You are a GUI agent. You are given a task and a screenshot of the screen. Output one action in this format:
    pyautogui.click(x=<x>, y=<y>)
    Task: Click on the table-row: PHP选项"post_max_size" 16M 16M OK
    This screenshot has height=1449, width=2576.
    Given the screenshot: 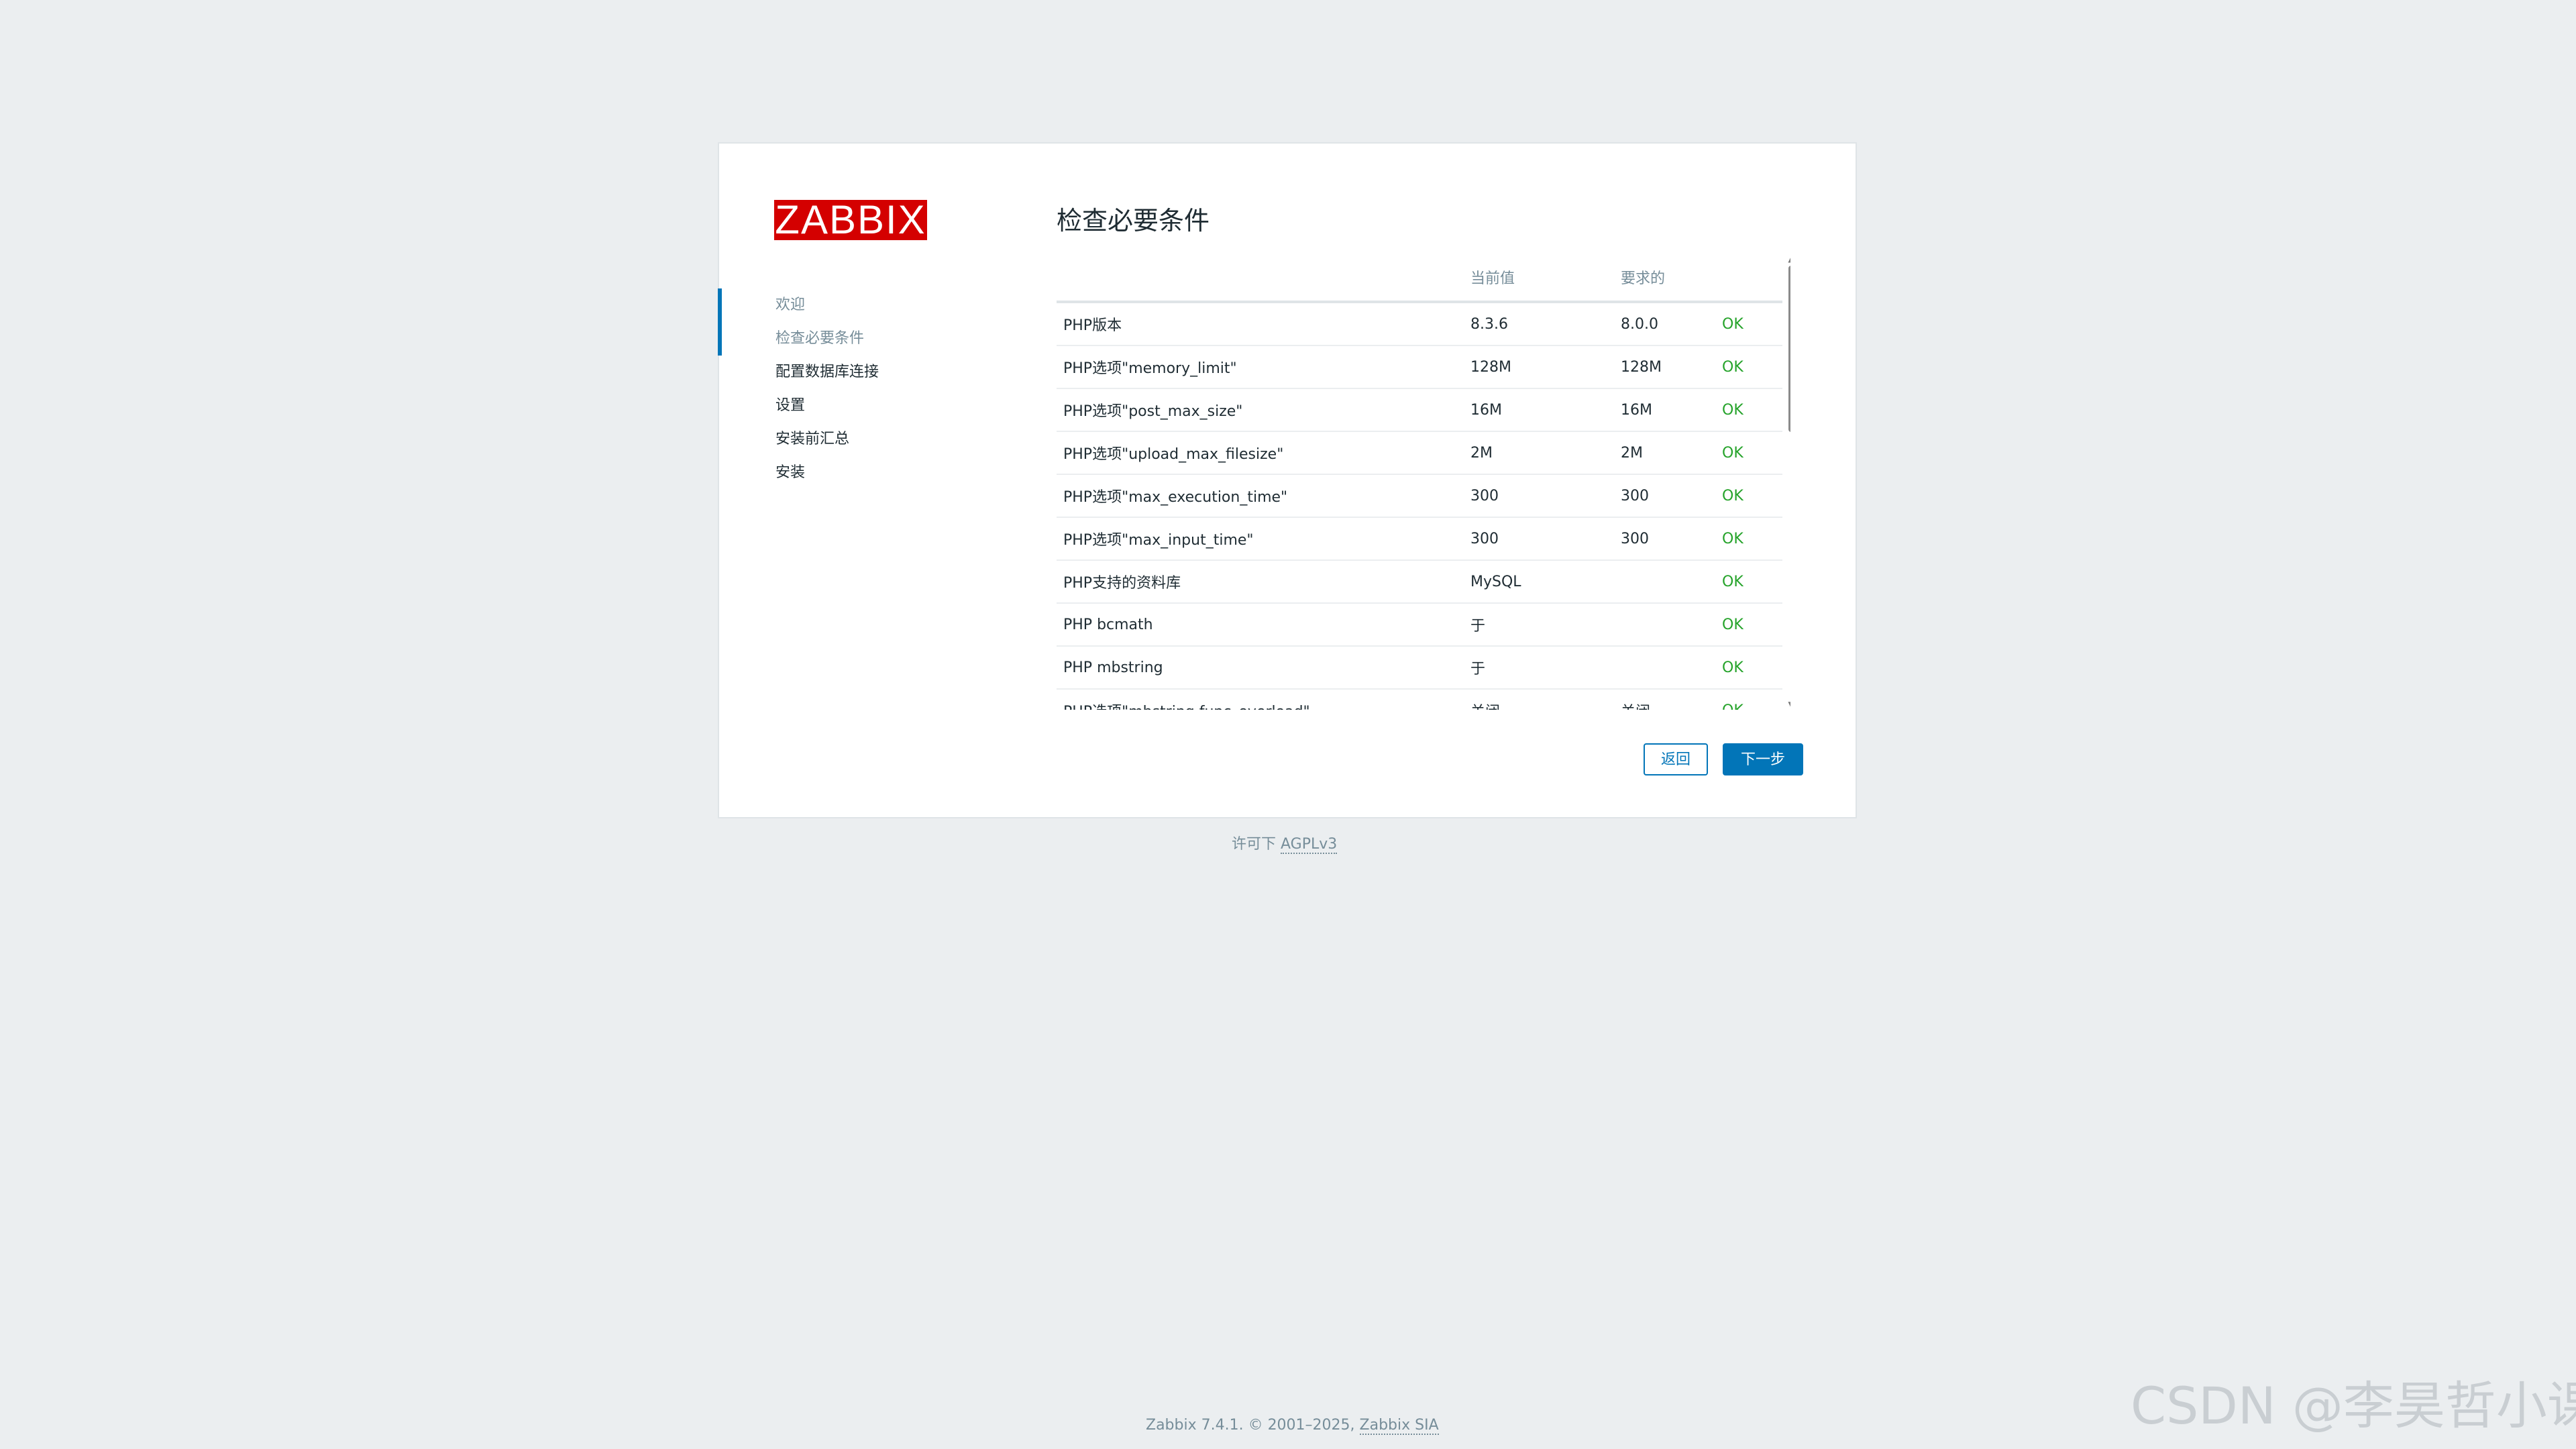 What is the action you would take?
    pyautogui.click(x=1419, y=410)
    